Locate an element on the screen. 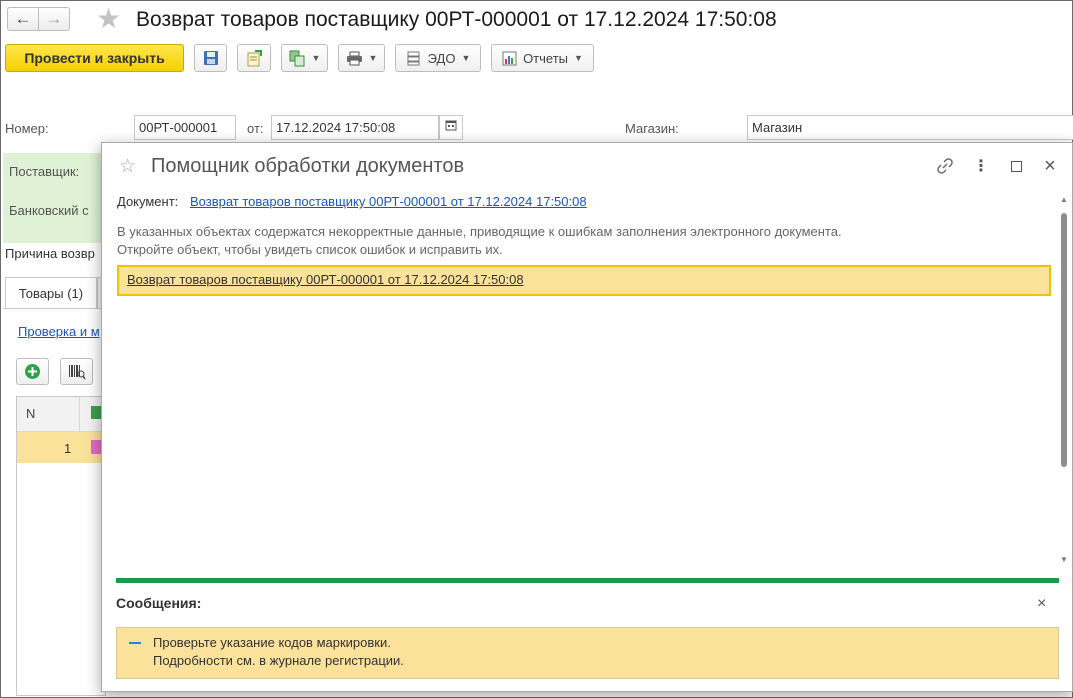  close-icon: × is located at coordinates (1050, 165).